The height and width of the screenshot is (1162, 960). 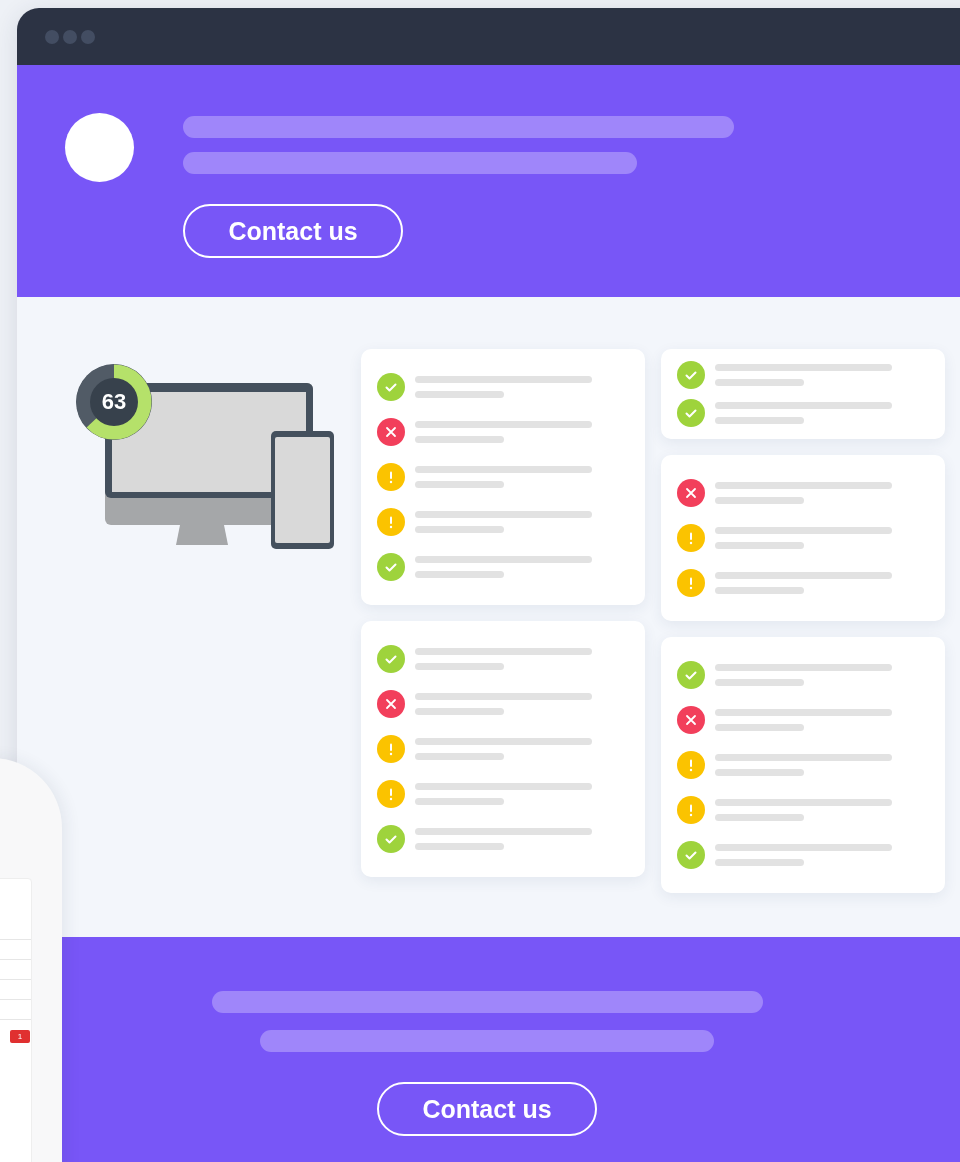 I want to click on notification-badge: 1, so click(x=20, y=1036).